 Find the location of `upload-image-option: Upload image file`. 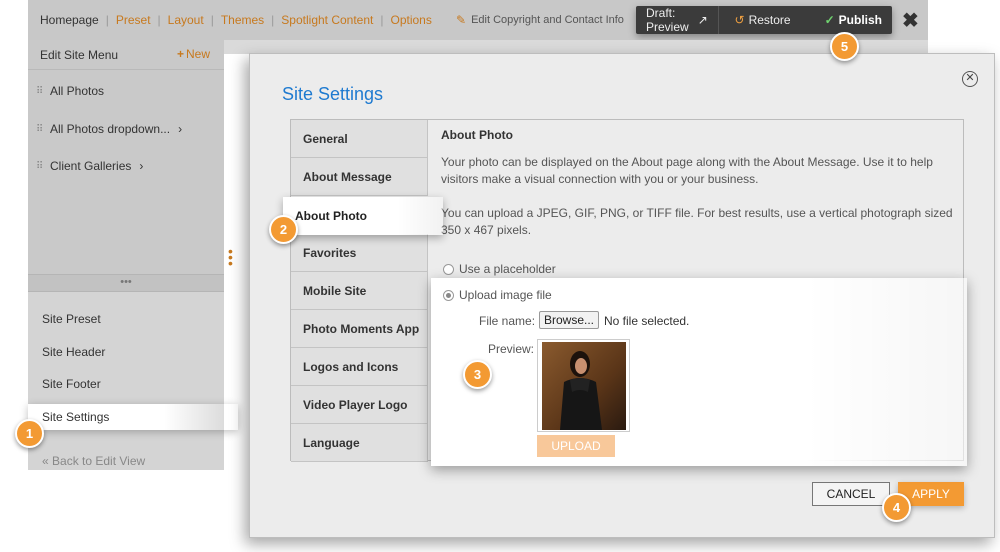

upload-image-option: Upload image file is located at coordinates (497, 295).